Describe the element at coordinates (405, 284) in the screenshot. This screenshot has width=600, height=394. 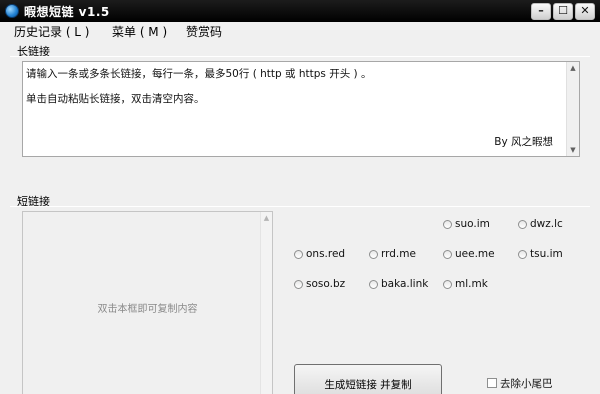
I see `radio-label: baka.link` at that location.